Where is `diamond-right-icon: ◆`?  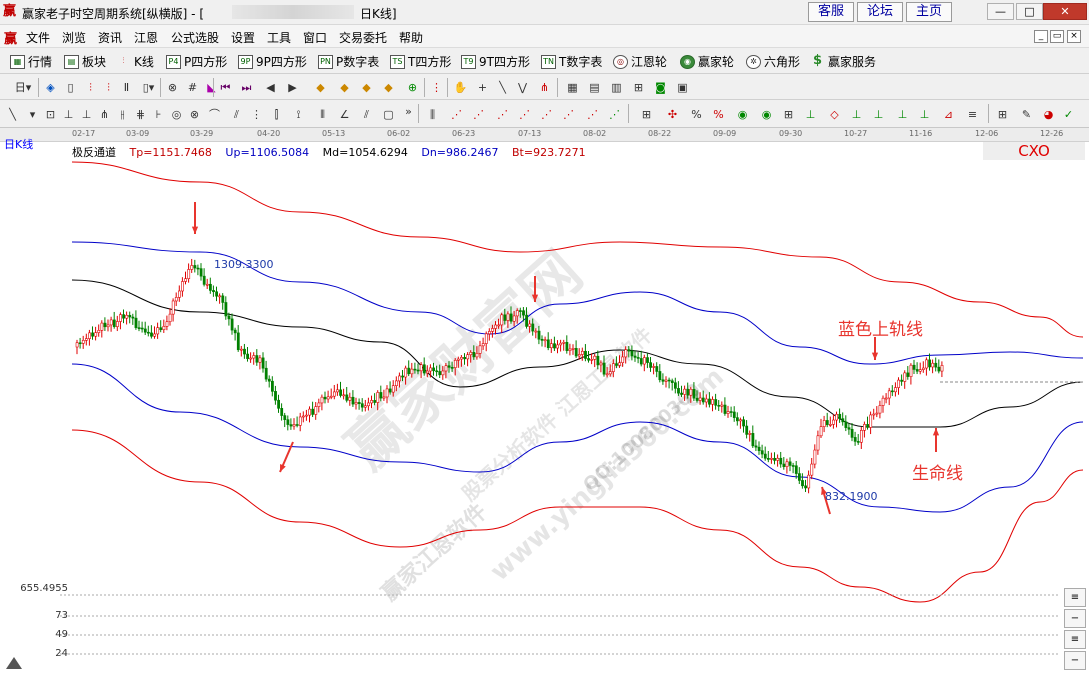
diamond-right-icon: ◆ is located at coordinates (344, 87).